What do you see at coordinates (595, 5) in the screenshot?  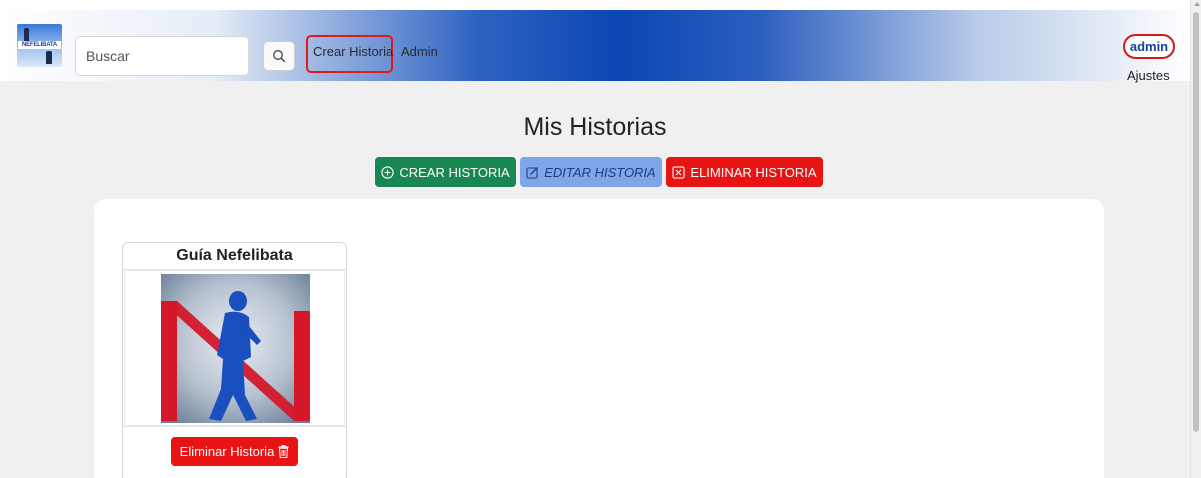 I see `browser-top-strip` at bounding box center [595, 5].